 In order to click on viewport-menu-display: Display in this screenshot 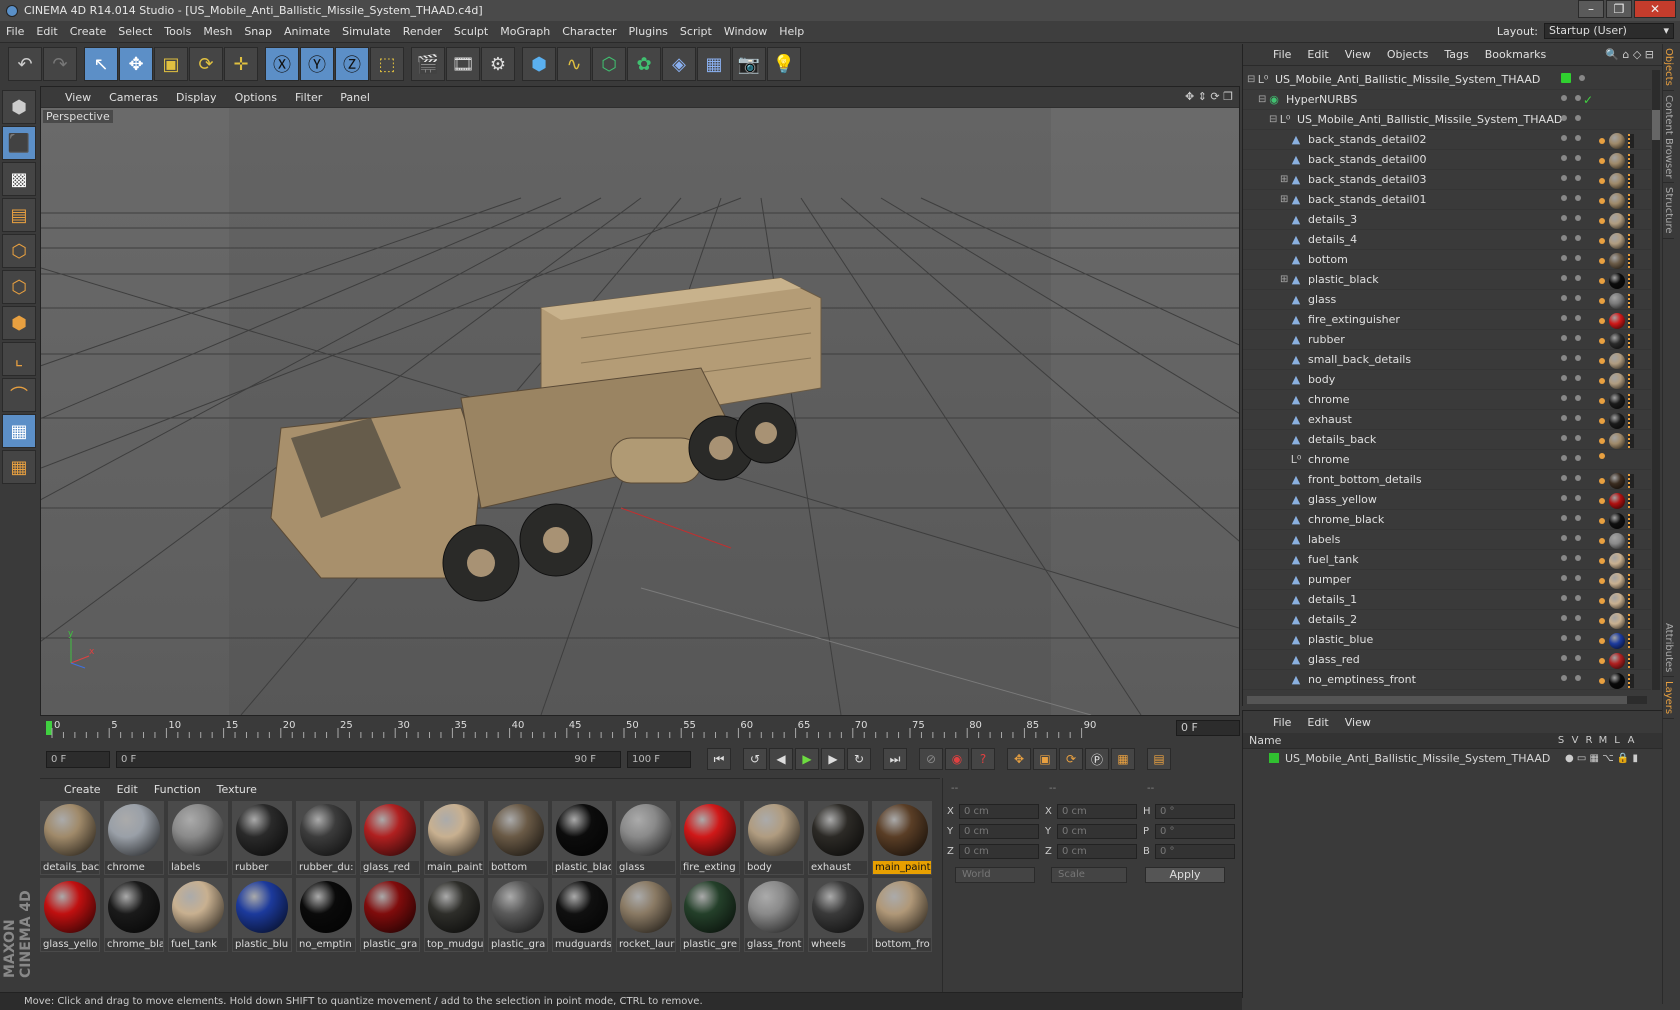, I will do `click(196, 97)`.